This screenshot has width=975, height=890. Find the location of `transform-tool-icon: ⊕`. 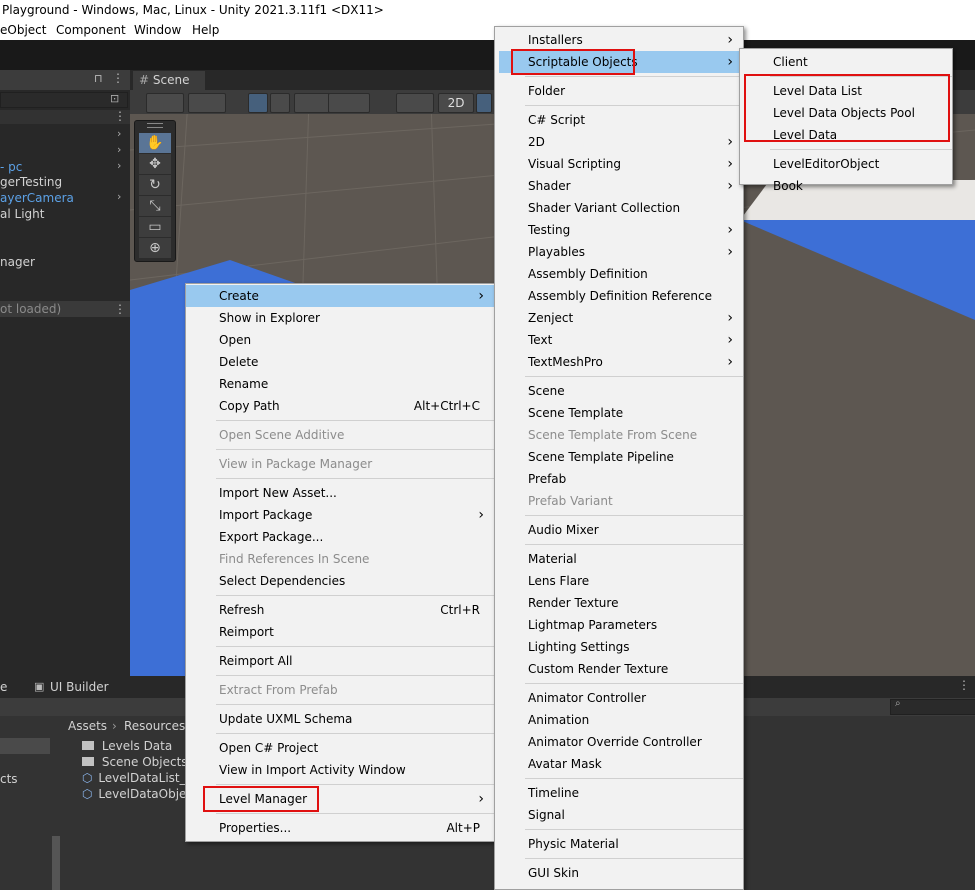

transform-tool-icon: ⊕ is located at coordinates (155, 248).